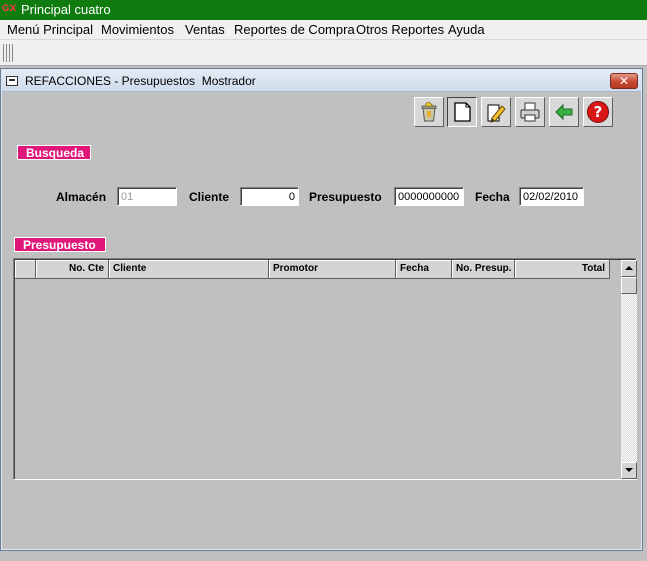 The height and width of the screenshot is (561, 647). Describe the element at coordinates (12, 81) in the screenshot. I see `window-icon` at that location.